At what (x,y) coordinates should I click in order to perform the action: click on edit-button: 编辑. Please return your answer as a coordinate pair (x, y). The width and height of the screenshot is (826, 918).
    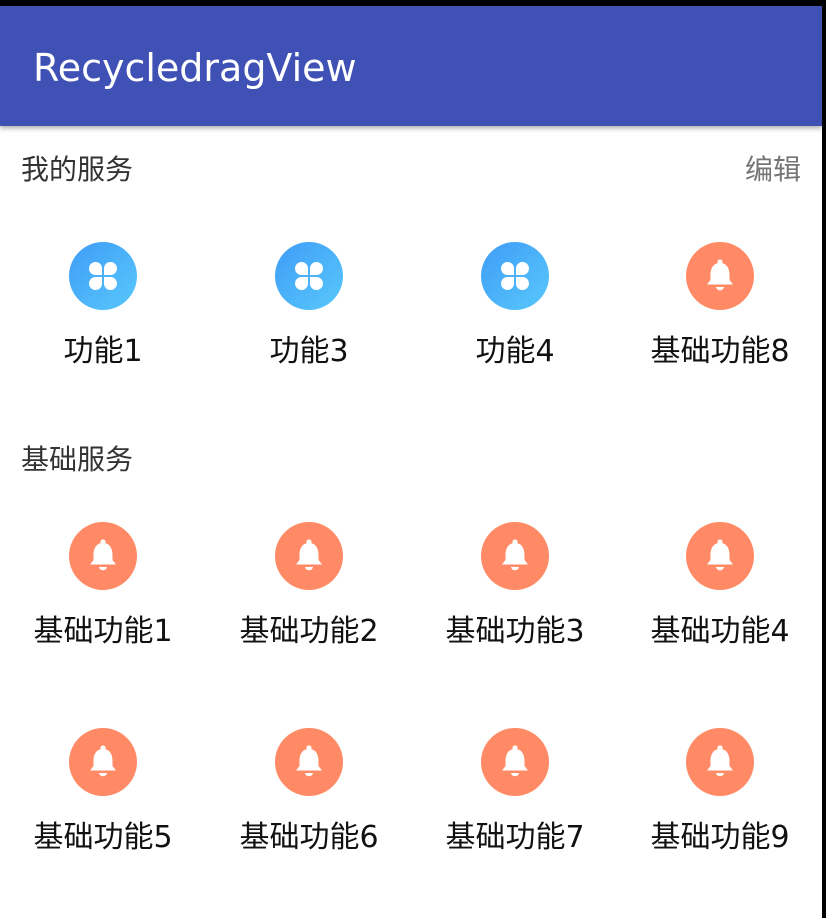
    Looking at the image, I should click on (773, 170).